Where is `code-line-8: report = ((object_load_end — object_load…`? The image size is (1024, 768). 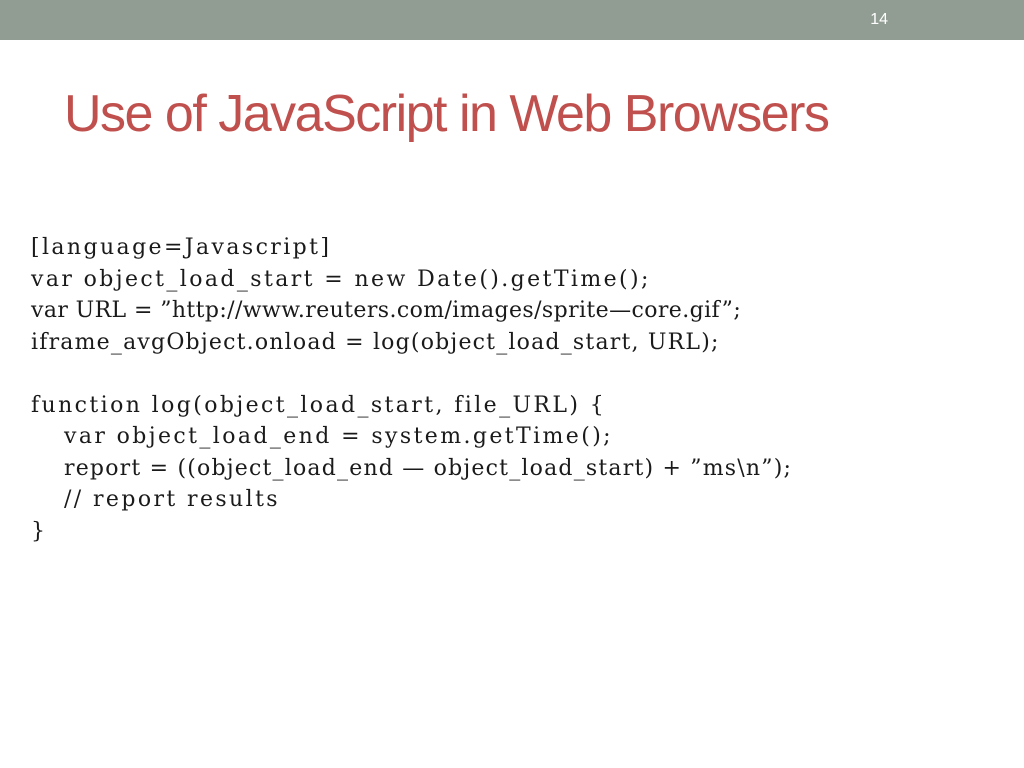
code-line-8: report = ((object_load_end — object_load… is located at coordinates (428, 468).